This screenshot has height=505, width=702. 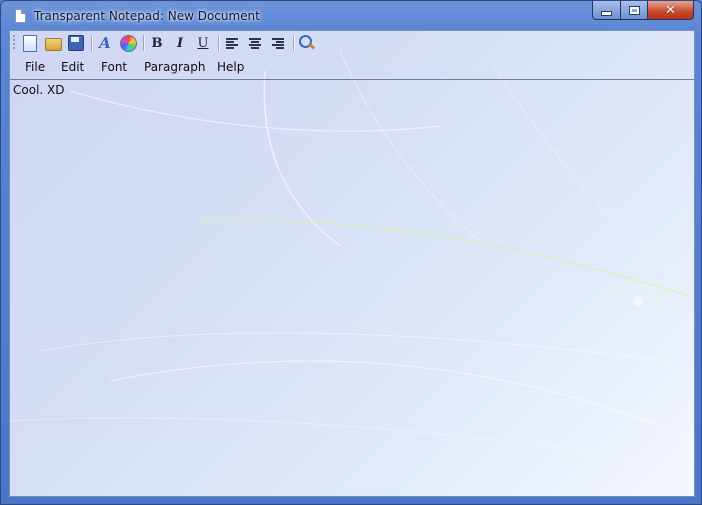 I want to click on title-bar: Transparent Notepad: New Document ✕, so click(x=351, y=15).